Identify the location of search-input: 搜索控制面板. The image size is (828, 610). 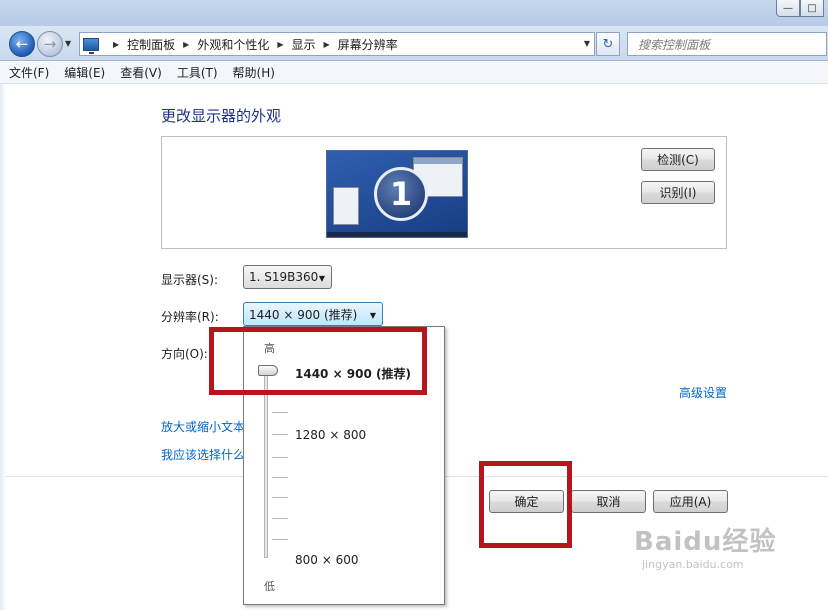
(727, 44).